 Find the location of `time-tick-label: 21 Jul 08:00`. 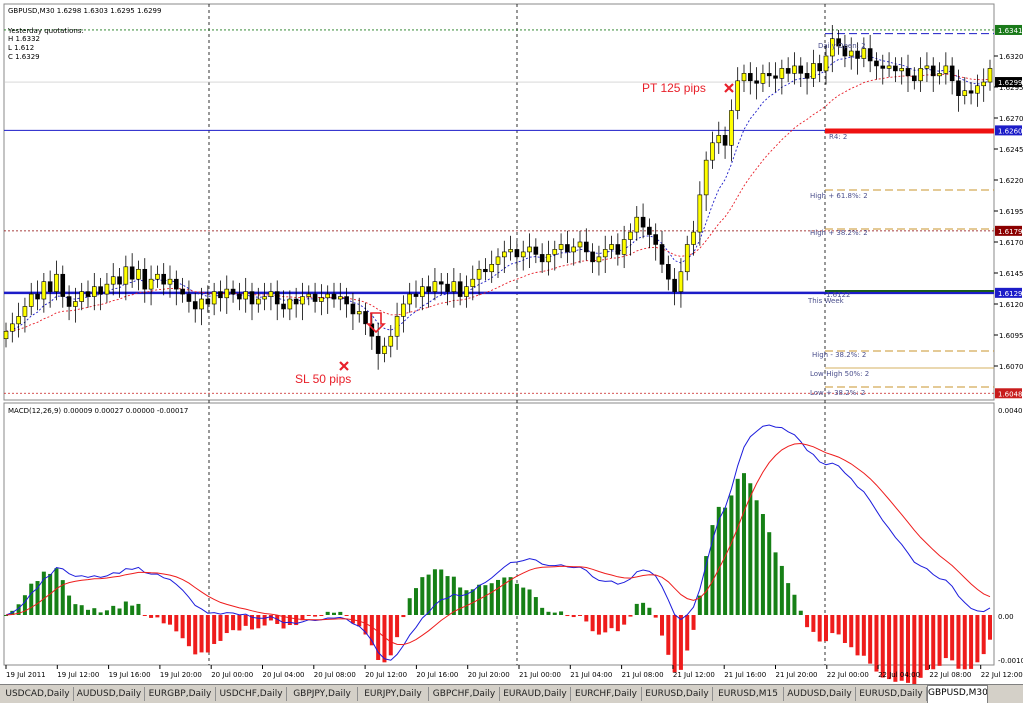

time-tick-label: 21 Jul 08:00 is located at coordinates (643, 675).